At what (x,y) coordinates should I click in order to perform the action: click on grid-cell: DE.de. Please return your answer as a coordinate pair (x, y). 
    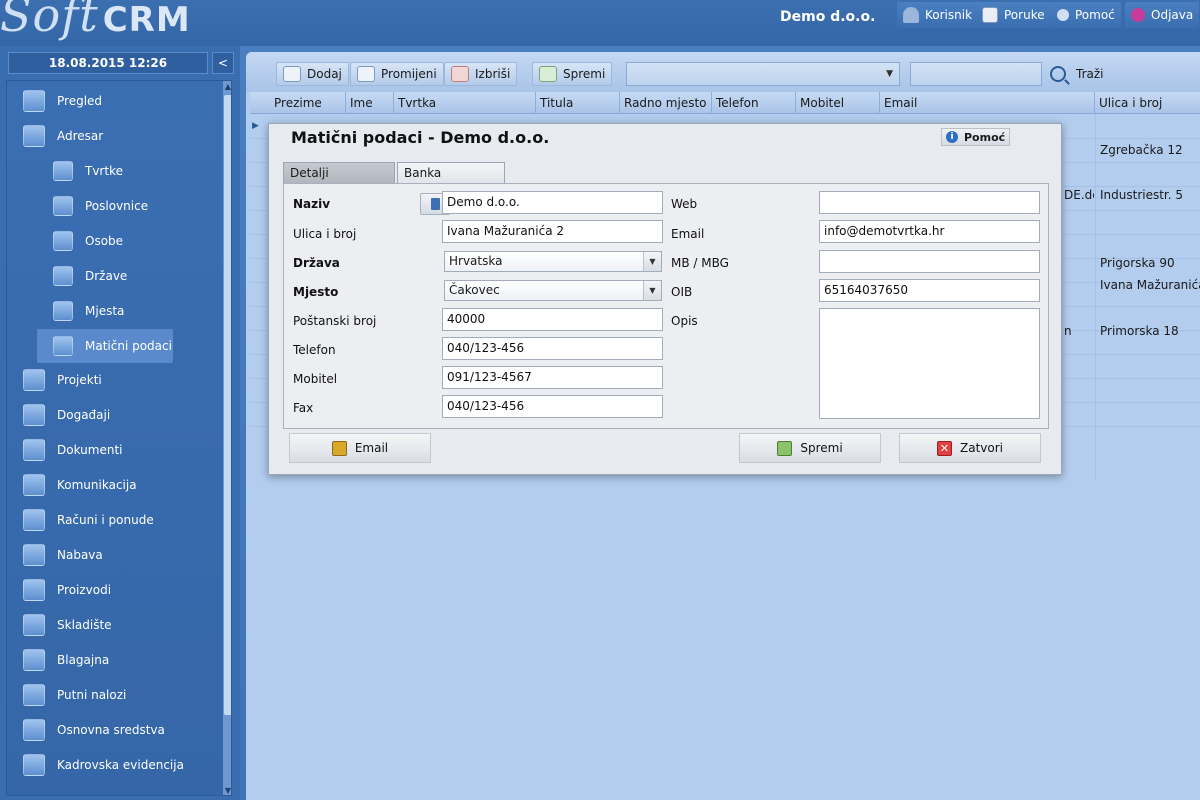
    Looking at the image, I should click on (1079, 195).